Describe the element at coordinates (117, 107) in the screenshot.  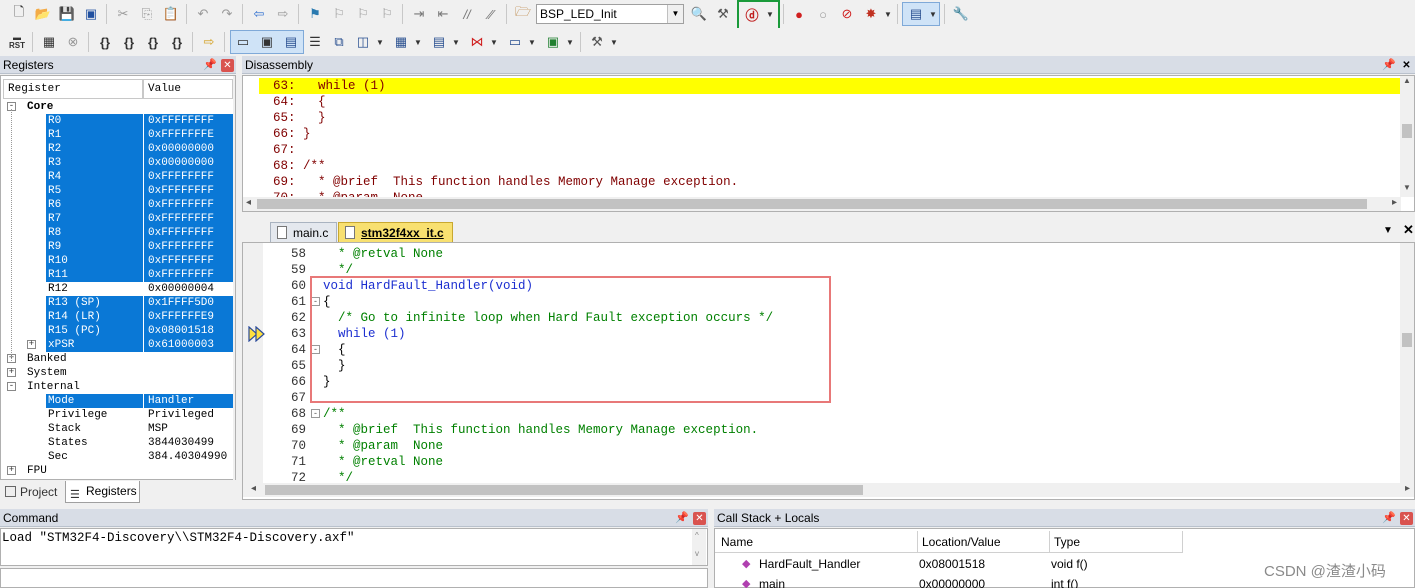
I see `register-group-core: - Core` at that location.